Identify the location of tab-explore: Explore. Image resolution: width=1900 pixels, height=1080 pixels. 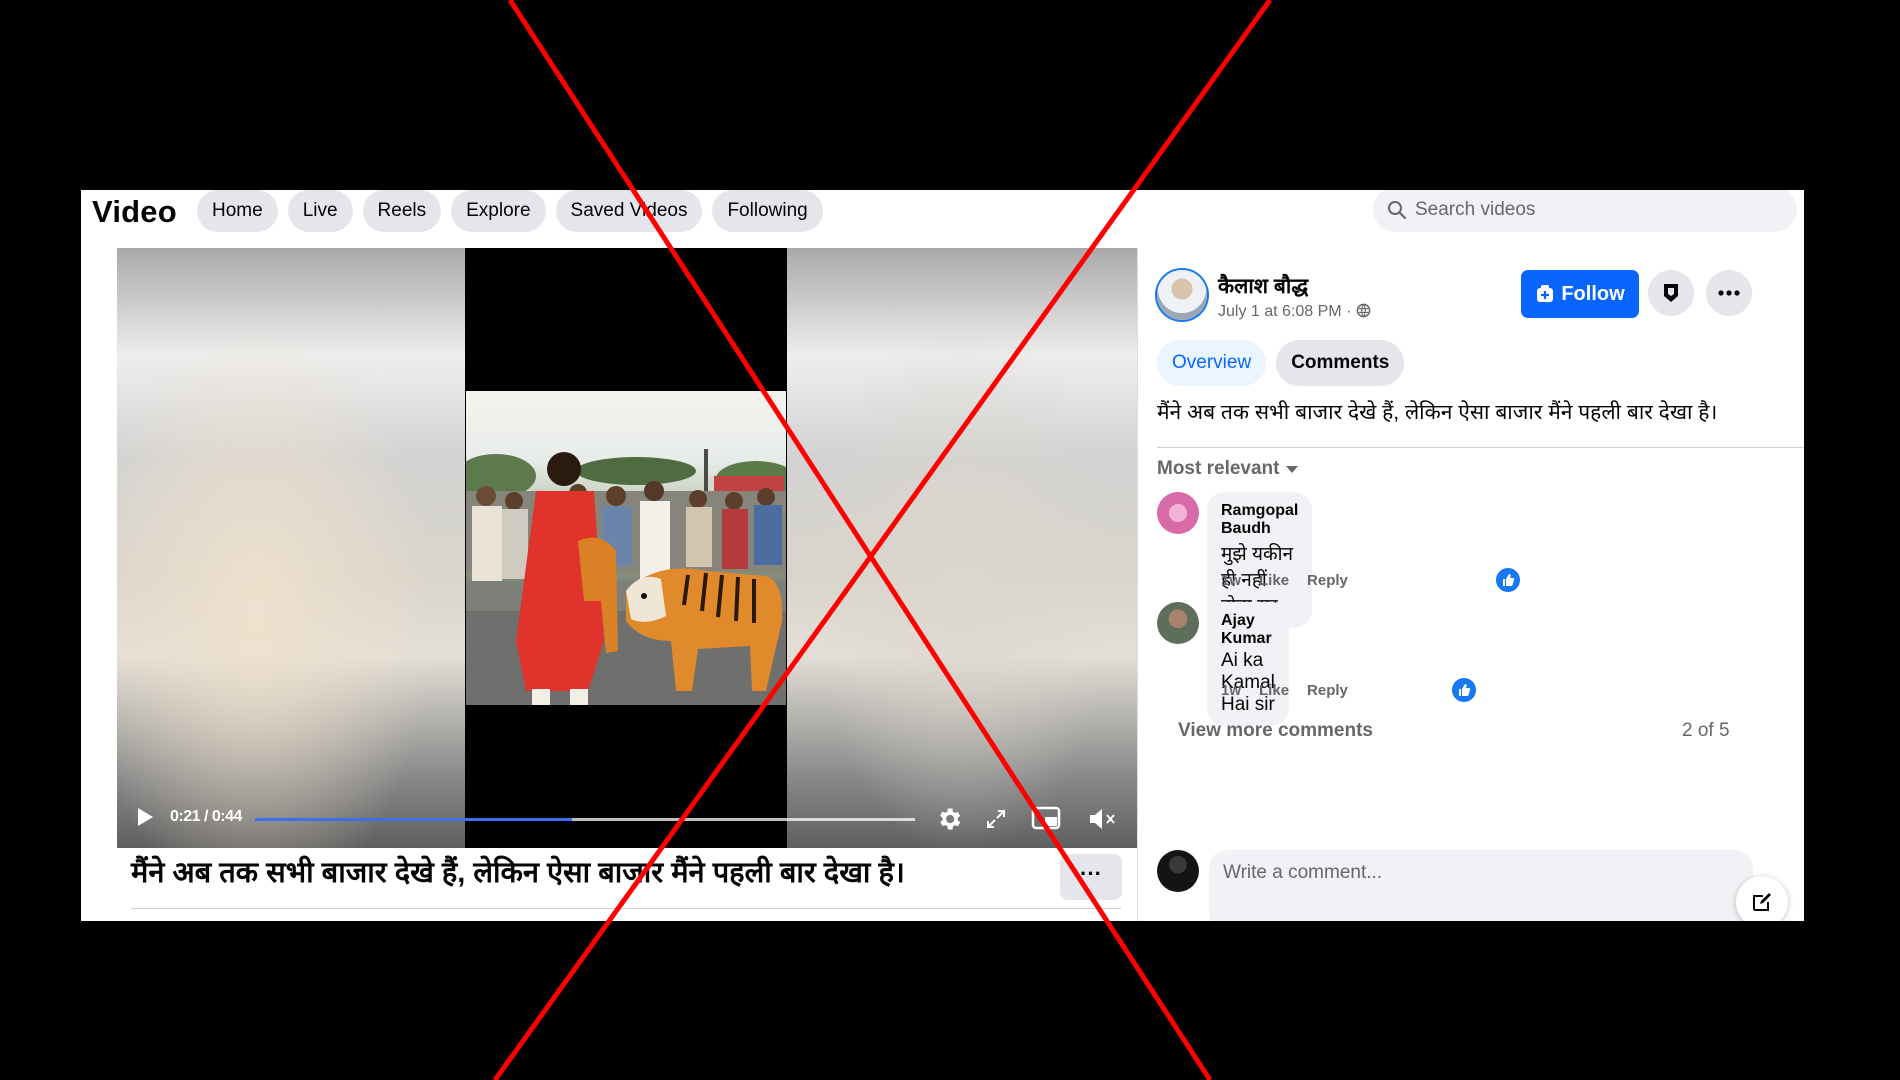
(498, 211).